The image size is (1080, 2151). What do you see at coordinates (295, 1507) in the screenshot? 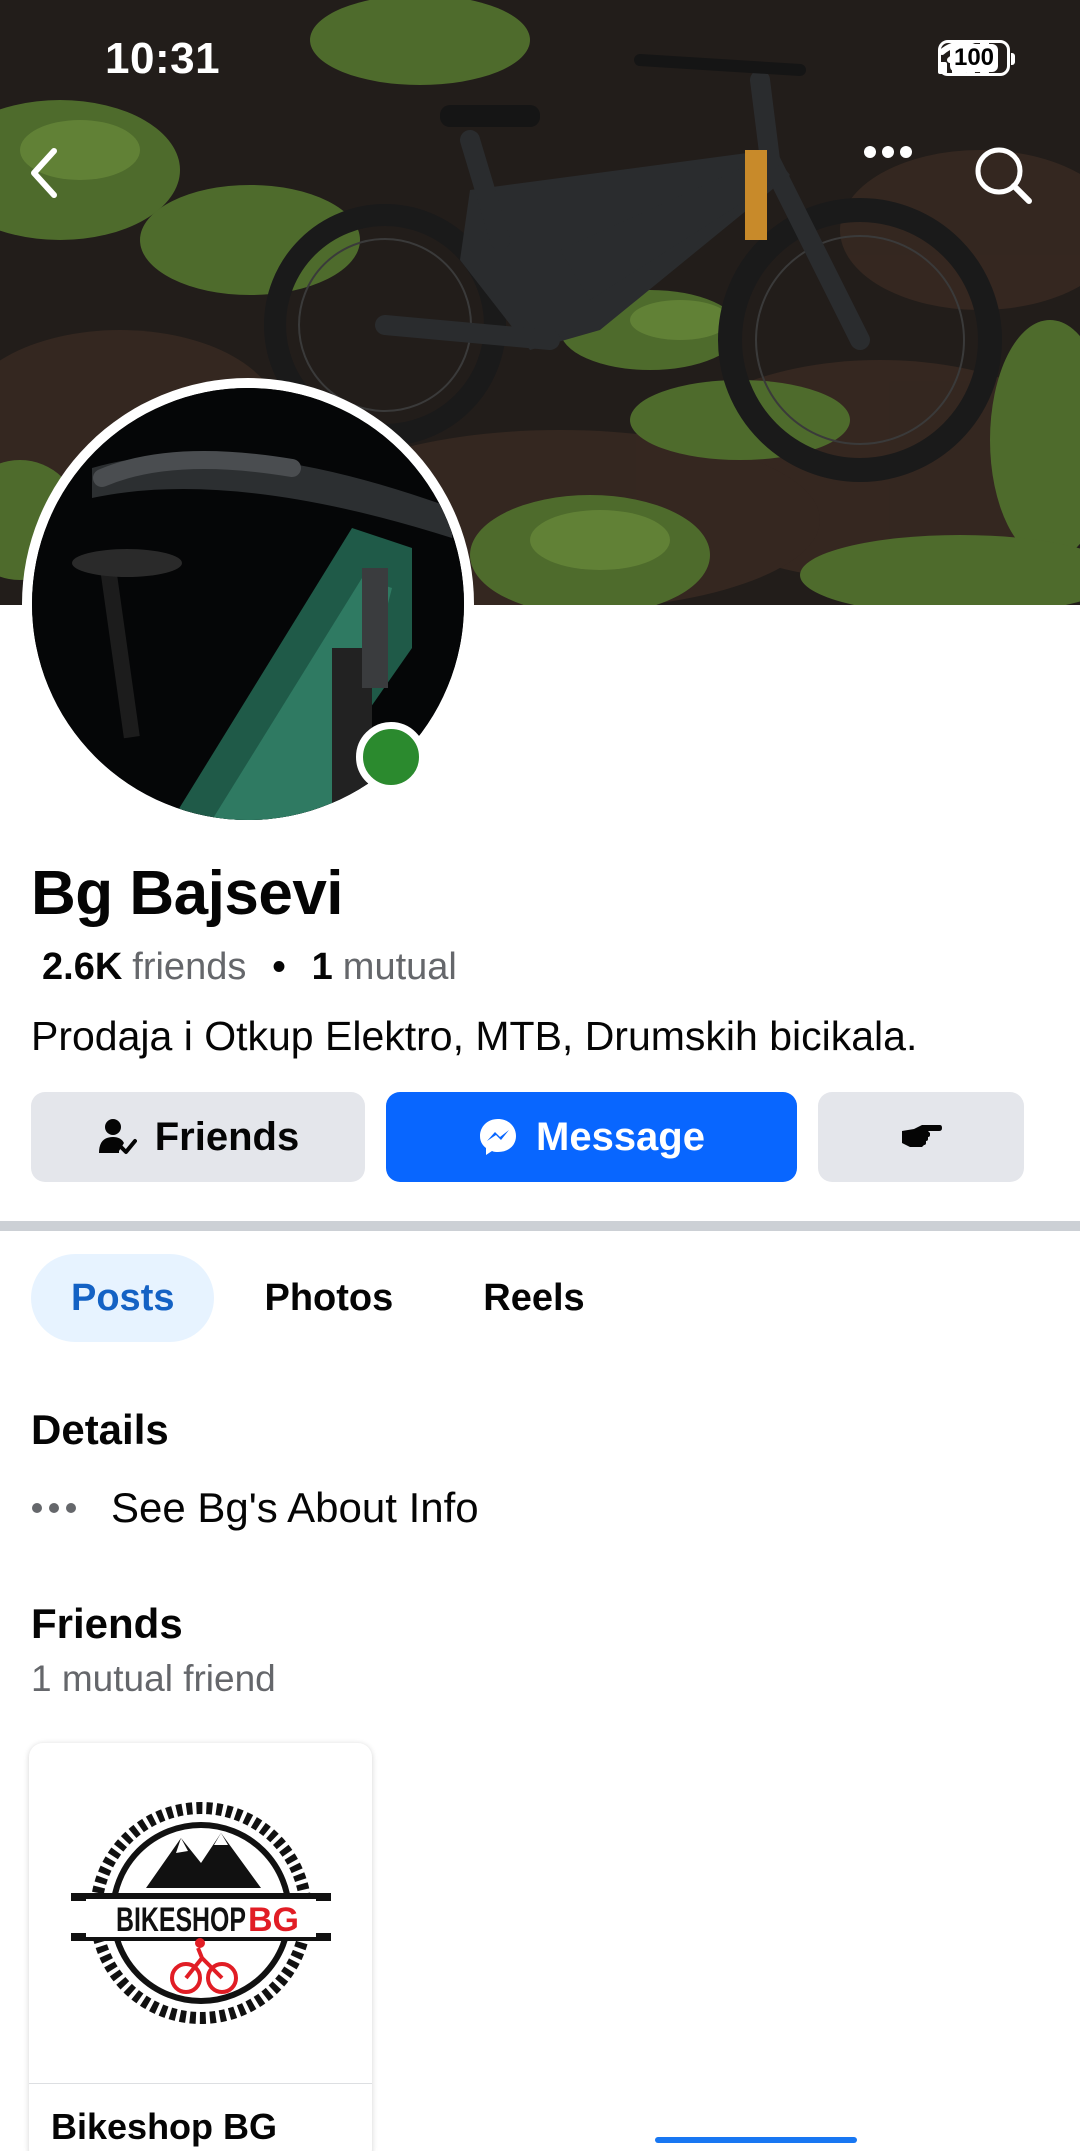
I see `about-info-text: See Bg's About Info` at bounding box center [295, 1507].